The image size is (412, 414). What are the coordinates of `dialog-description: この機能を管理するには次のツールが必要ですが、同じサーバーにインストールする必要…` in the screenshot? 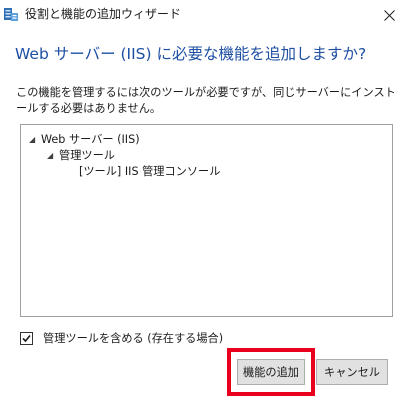 It's located at (206, 100).